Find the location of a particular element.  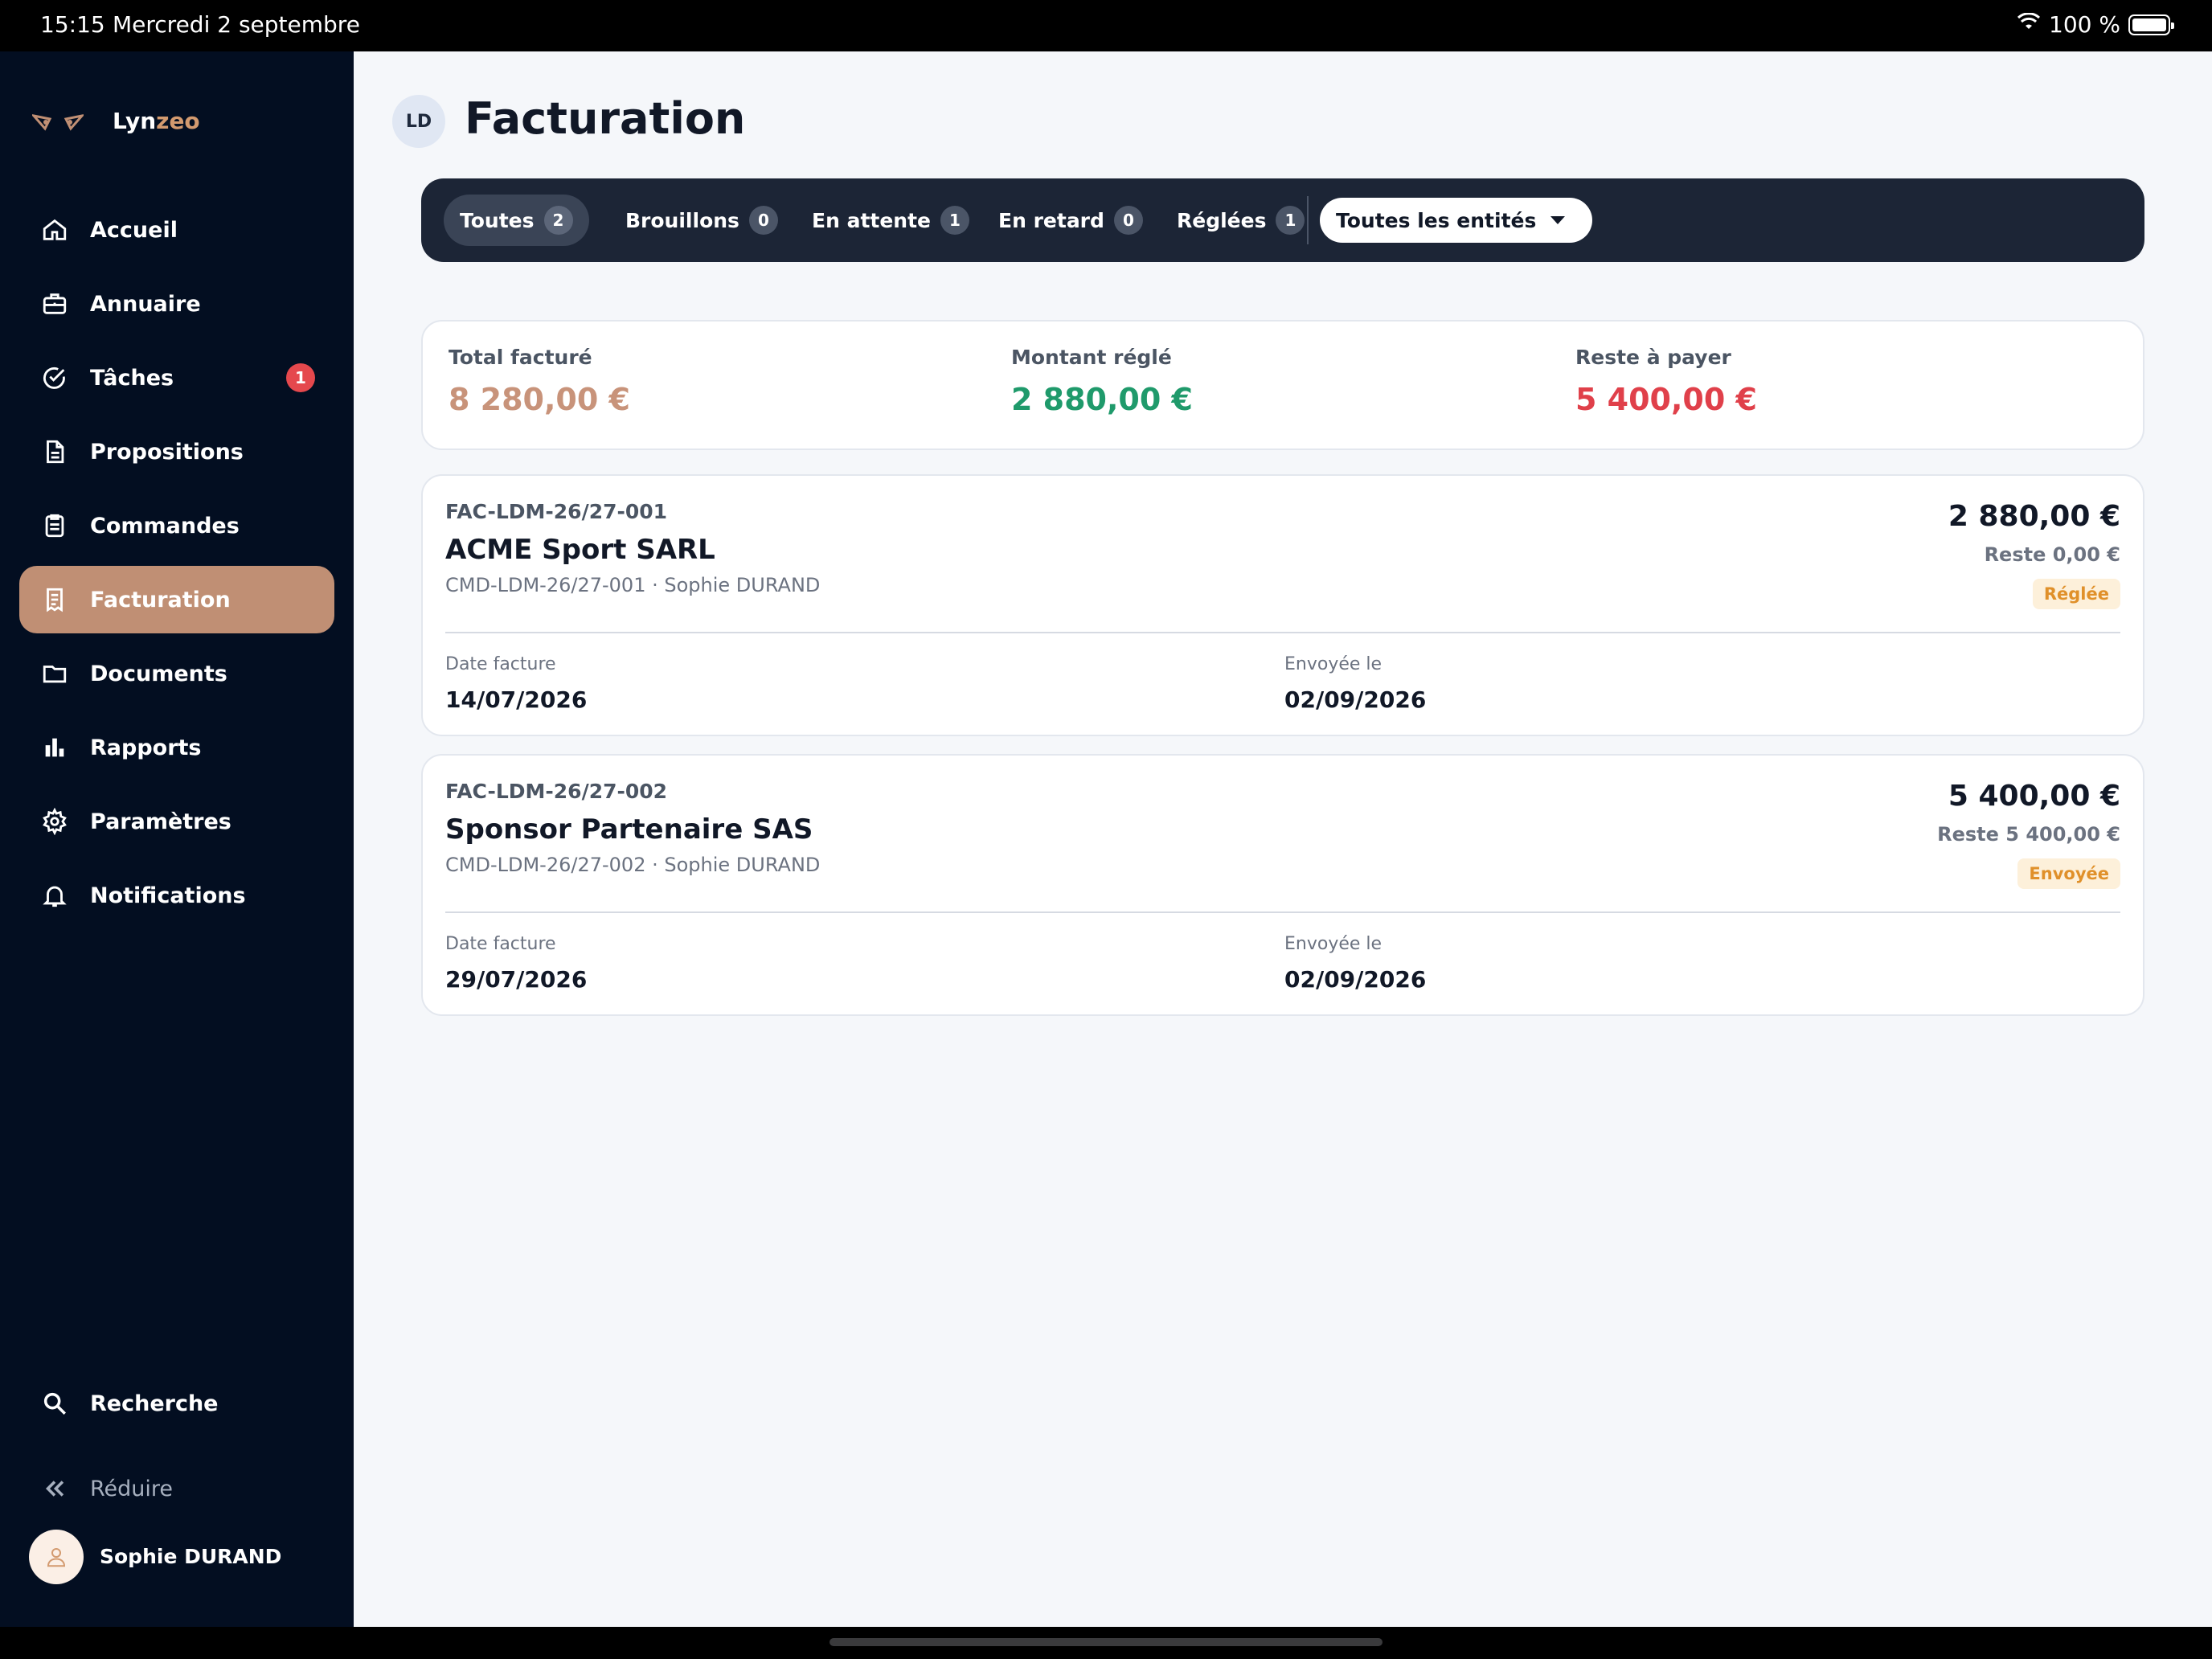

status-badge: Envoyée is located at coordinates (2068, 873).